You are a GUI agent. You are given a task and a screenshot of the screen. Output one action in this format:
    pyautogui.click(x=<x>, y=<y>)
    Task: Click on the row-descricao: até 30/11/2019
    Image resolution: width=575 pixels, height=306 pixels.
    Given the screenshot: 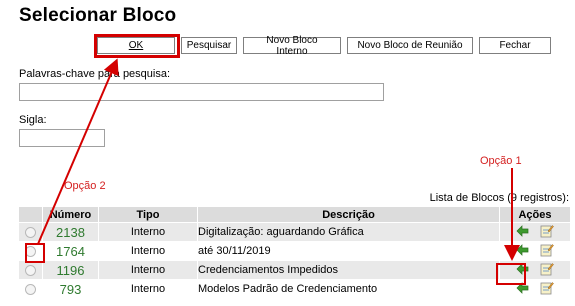 What is the action you would take?
    pyautogui.click(x=348, y=251)
    